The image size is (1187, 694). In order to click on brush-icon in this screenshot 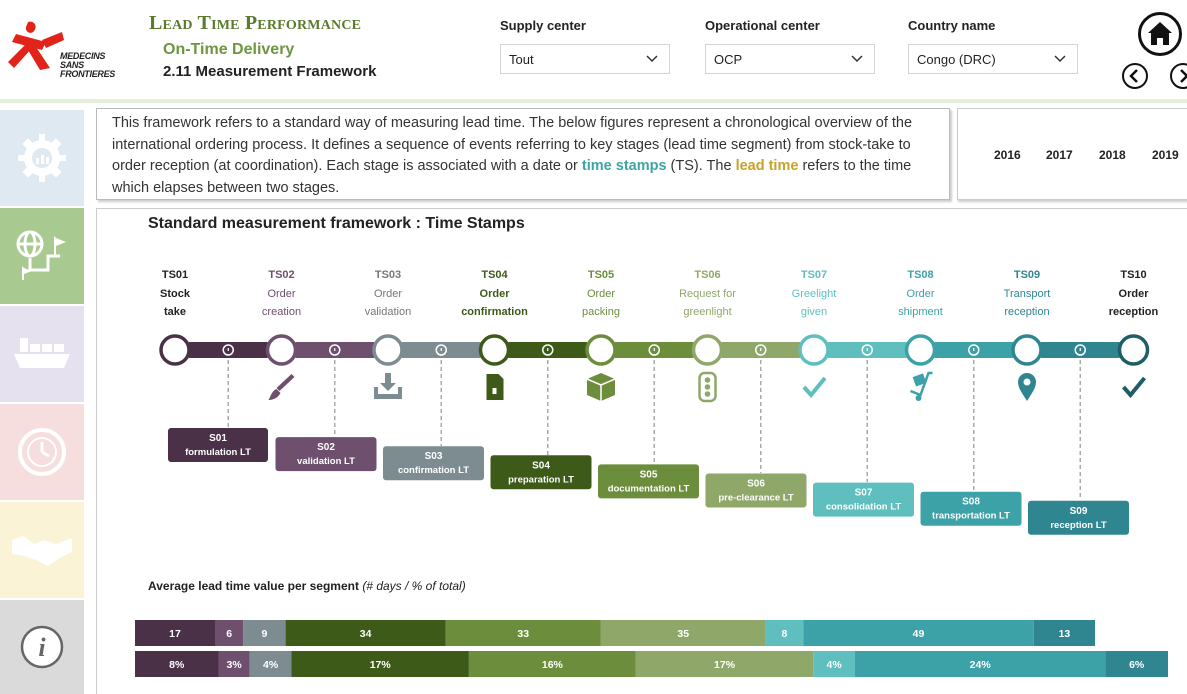, I will do `click(281, 387)`.